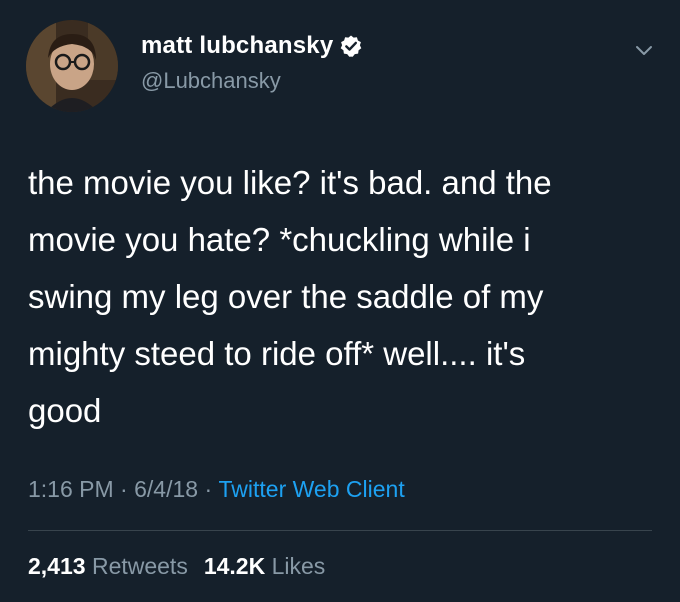 The image size is (680, 602). I want to click on tweet-client-link: Twitter Web Client, so click(312, 489).